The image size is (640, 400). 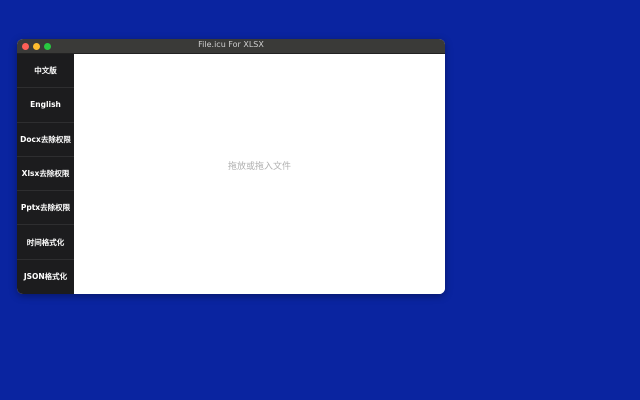 What do you see at coordinates (45, 71) in the screenshot?
I see `sidebar-item-chinese: 中文版` at bounding box center [45, 71].